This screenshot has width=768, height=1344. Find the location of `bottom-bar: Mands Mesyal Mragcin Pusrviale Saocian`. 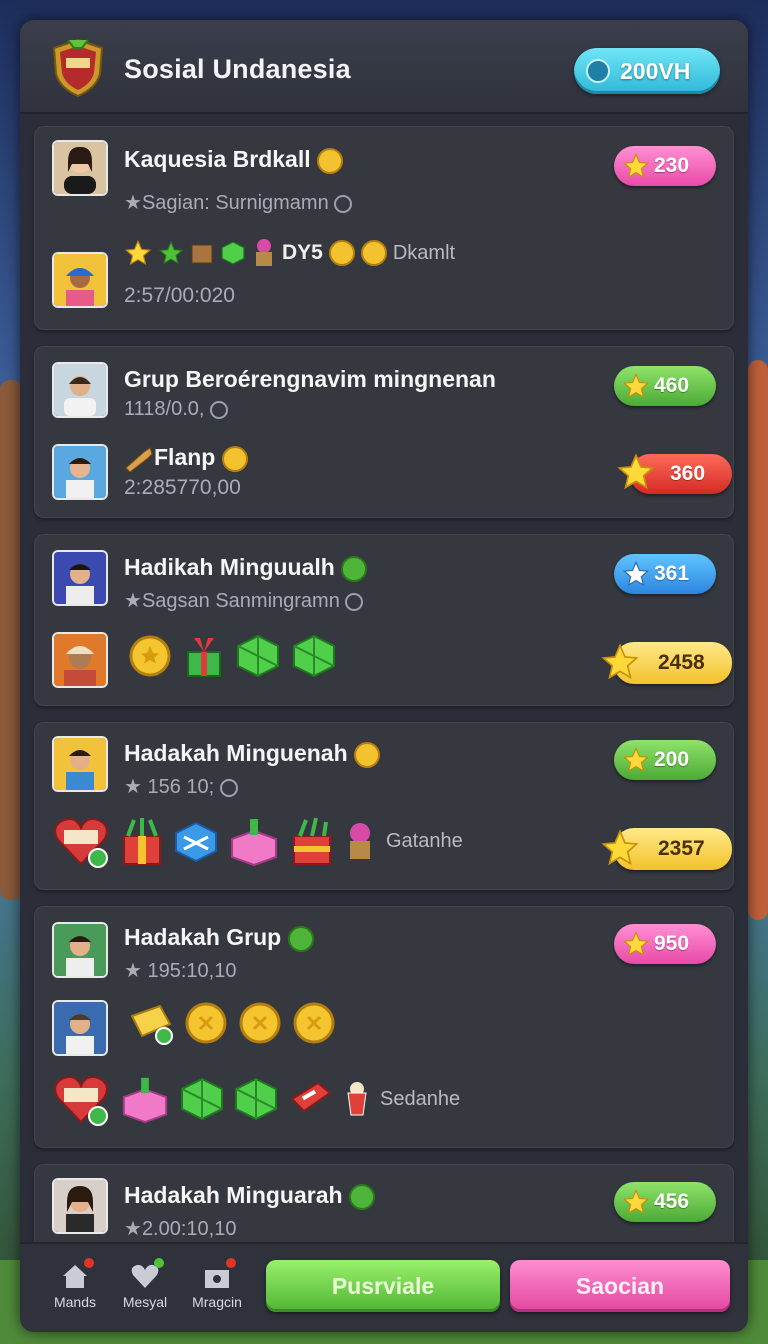

bottom-bar: Mands Mesyal Mragcin Pusrviale Saocian is located at coordinates (384, 1287).